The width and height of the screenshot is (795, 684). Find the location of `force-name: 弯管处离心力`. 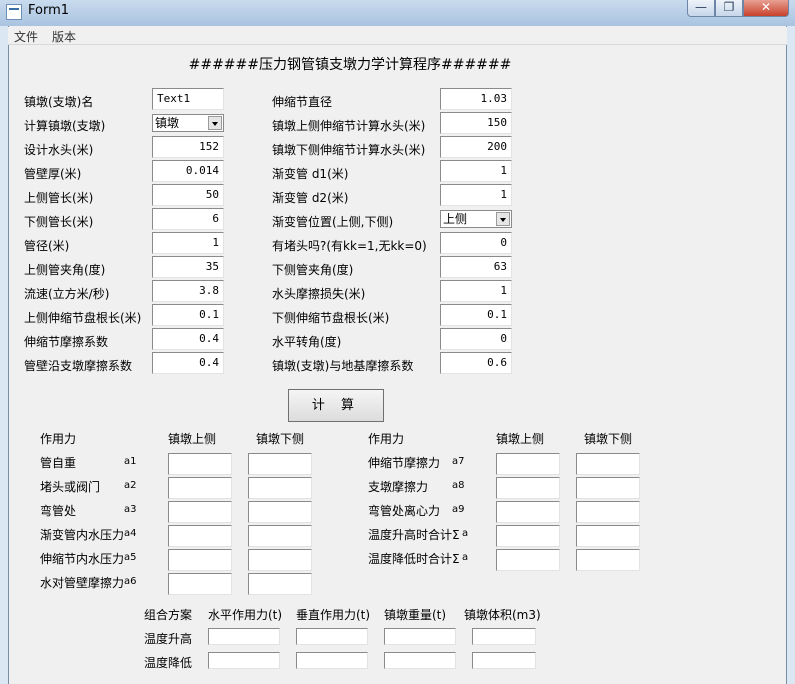

force-name: 弯管处离心力 is located at coordinates (404, 511).